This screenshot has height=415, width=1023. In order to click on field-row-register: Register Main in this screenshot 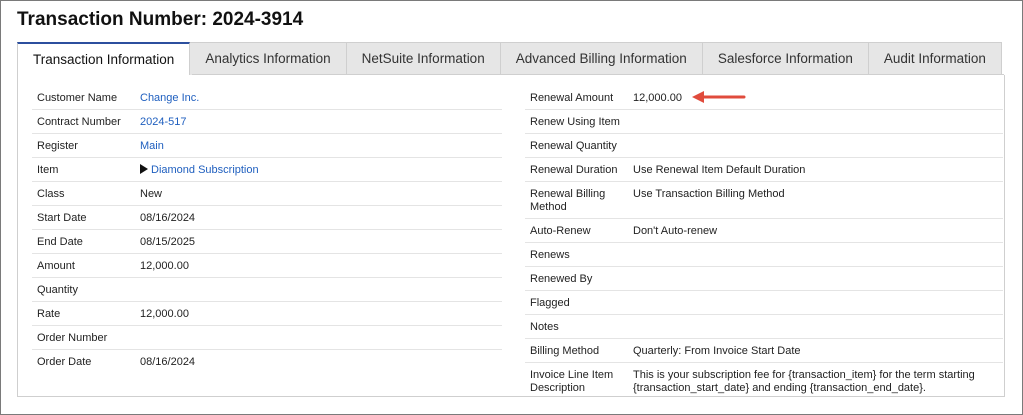, I will do `click(267, 146)`.